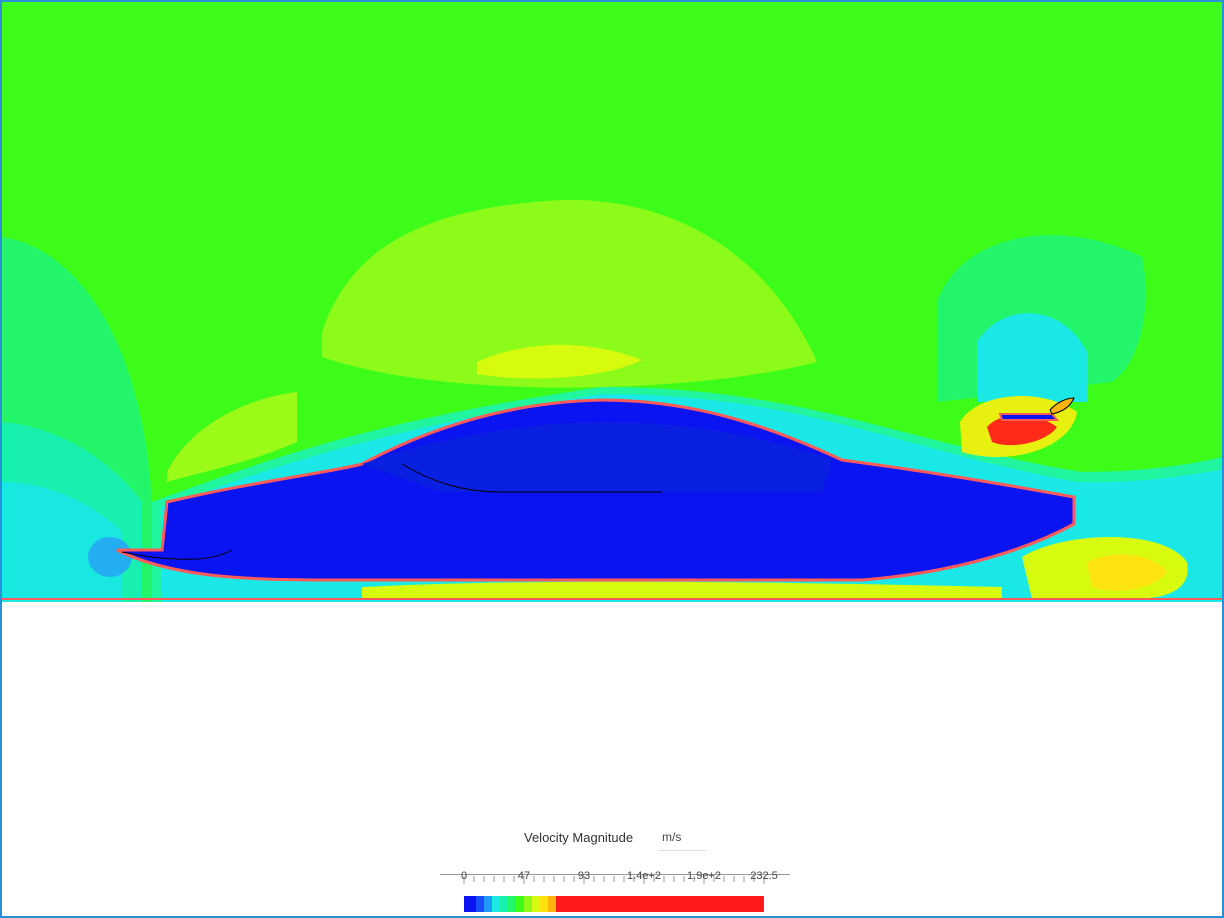 The image size is (1224, 918). Describe the element at coordinates (579, 837) in the screenshot. I see `legend-title: Velocity Magnitude` at that location.